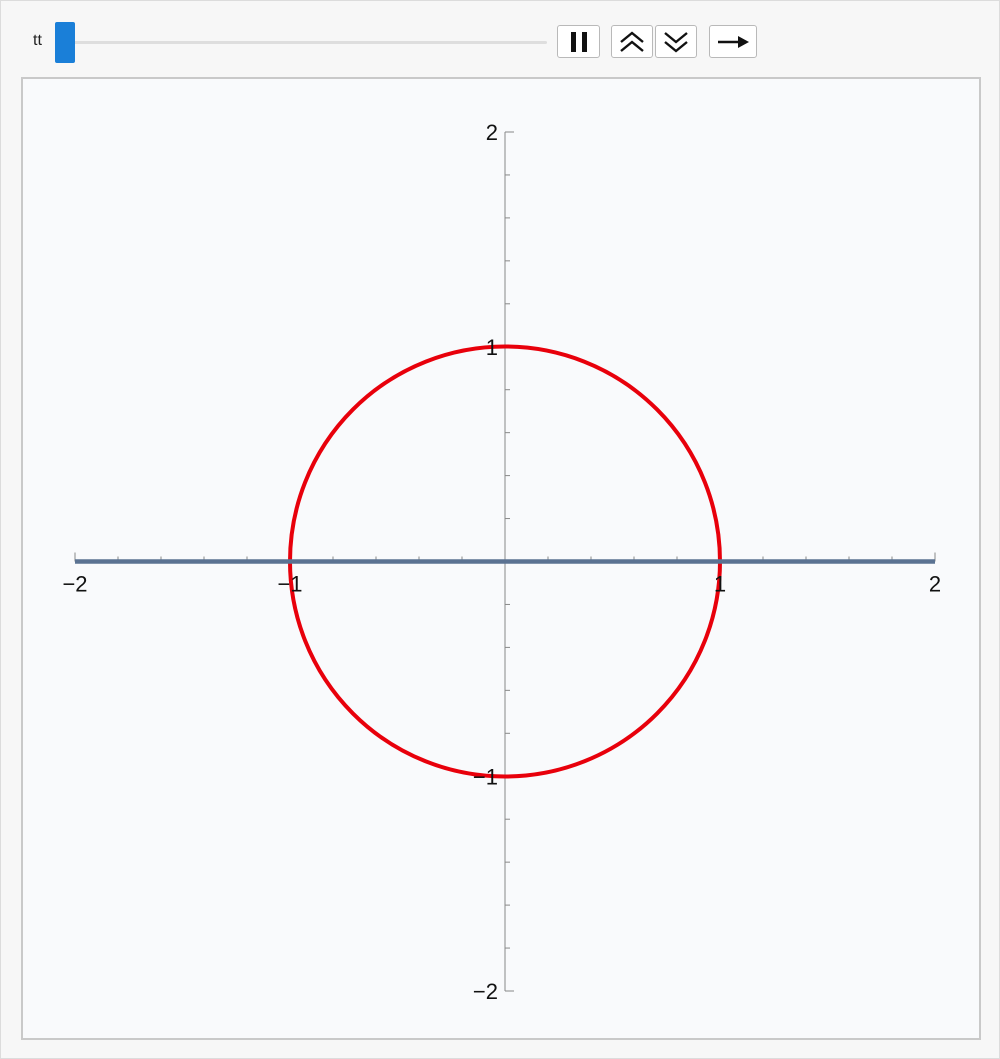 This screenshot has width=1000, height=1059. I want to click on pause-button, so click(578, 41).